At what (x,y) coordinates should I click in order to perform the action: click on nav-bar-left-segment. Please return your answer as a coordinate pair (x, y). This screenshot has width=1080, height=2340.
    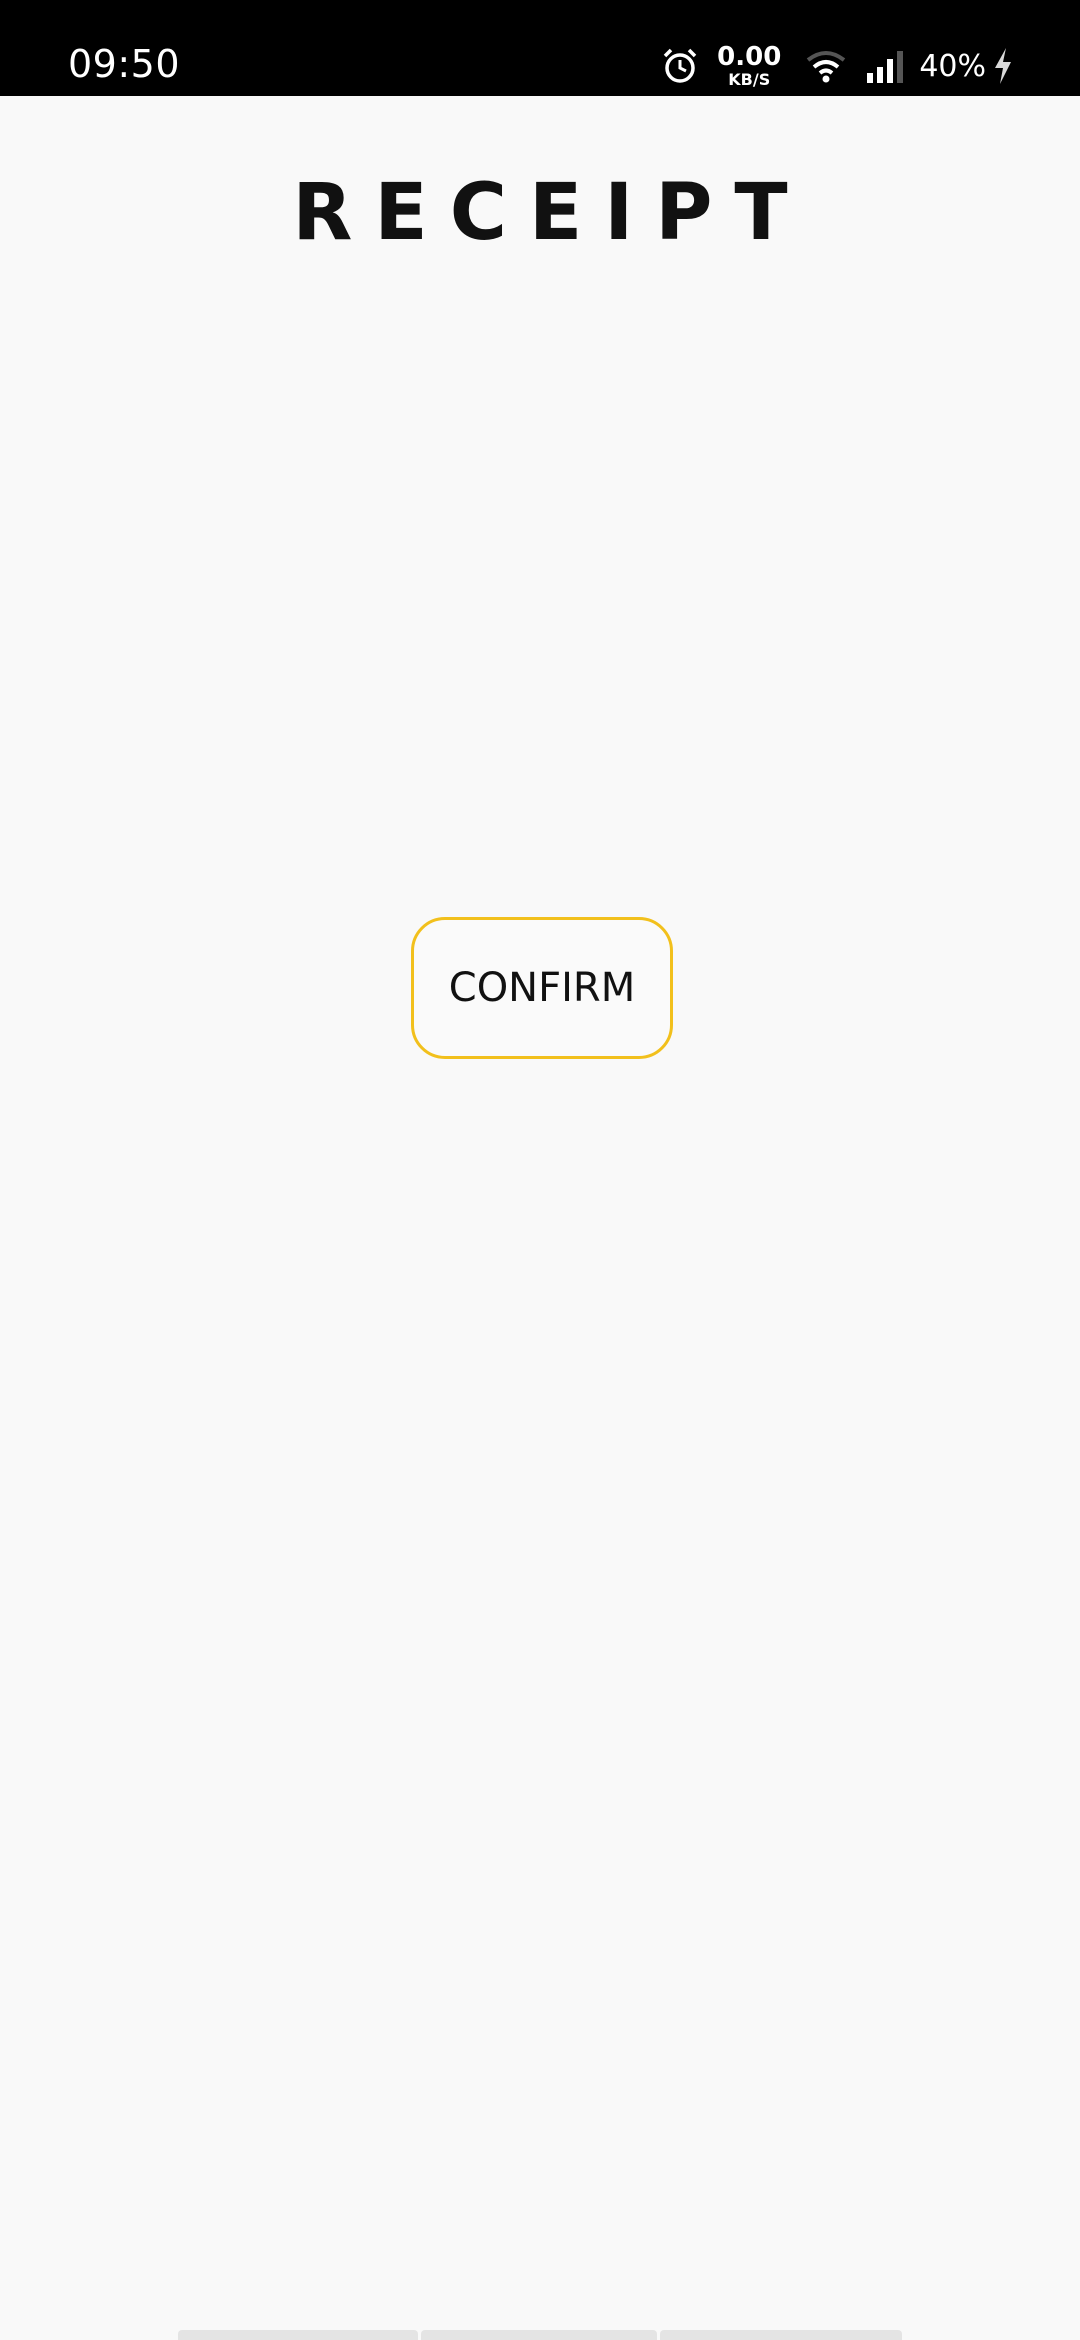
    Looking at the image, I should click on (298, 2335).